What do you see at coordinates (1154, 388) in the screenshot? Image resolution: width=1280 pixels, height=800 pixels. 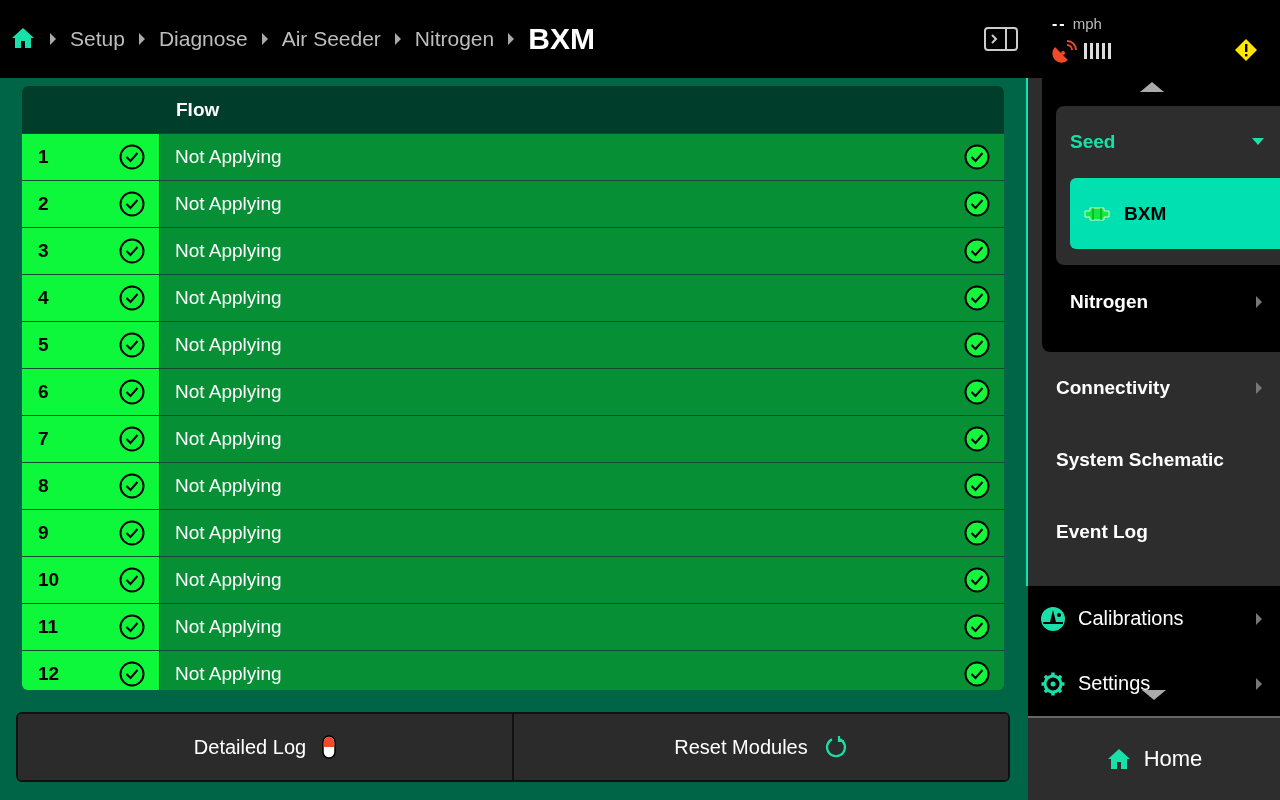 I see `nav-item: Connectivity` at bounding box center [1154, 388].